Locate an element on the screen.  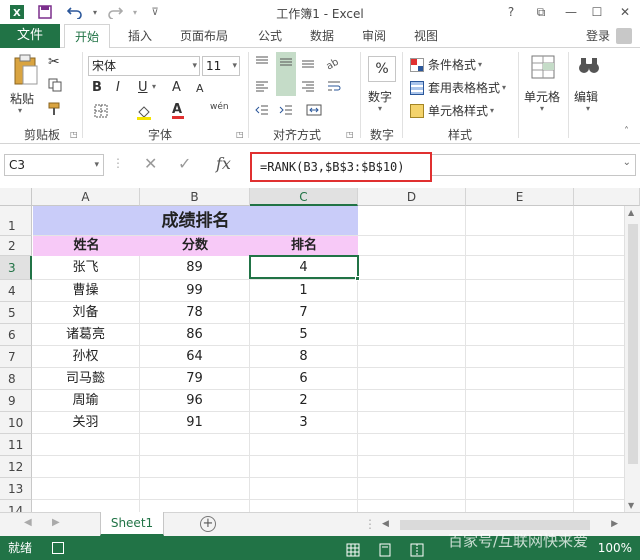
find-icon is located at coordinates (589, 68).